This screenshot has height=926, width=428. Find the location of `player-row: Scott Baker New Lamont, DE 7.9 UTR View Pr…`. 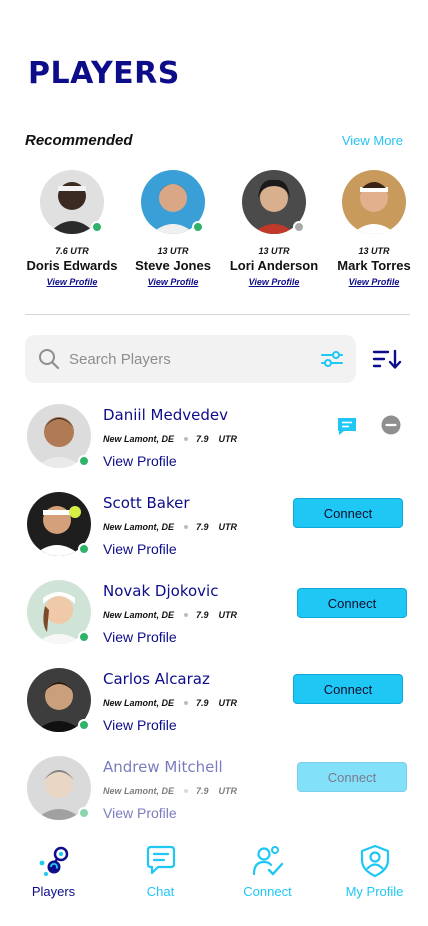

player-row: Scott Baker New Lamont, DE 7.9 UTR View Pr… is located at coordinates (214, 528).